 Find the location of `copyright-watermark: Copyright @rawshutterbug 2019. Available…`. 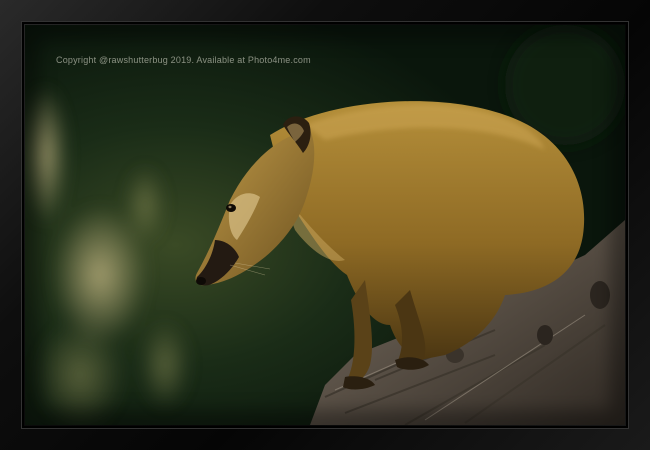

copyright-watermark: Copyright @rawshutterbug 2019. Available… is located at coordinates (183, 60).